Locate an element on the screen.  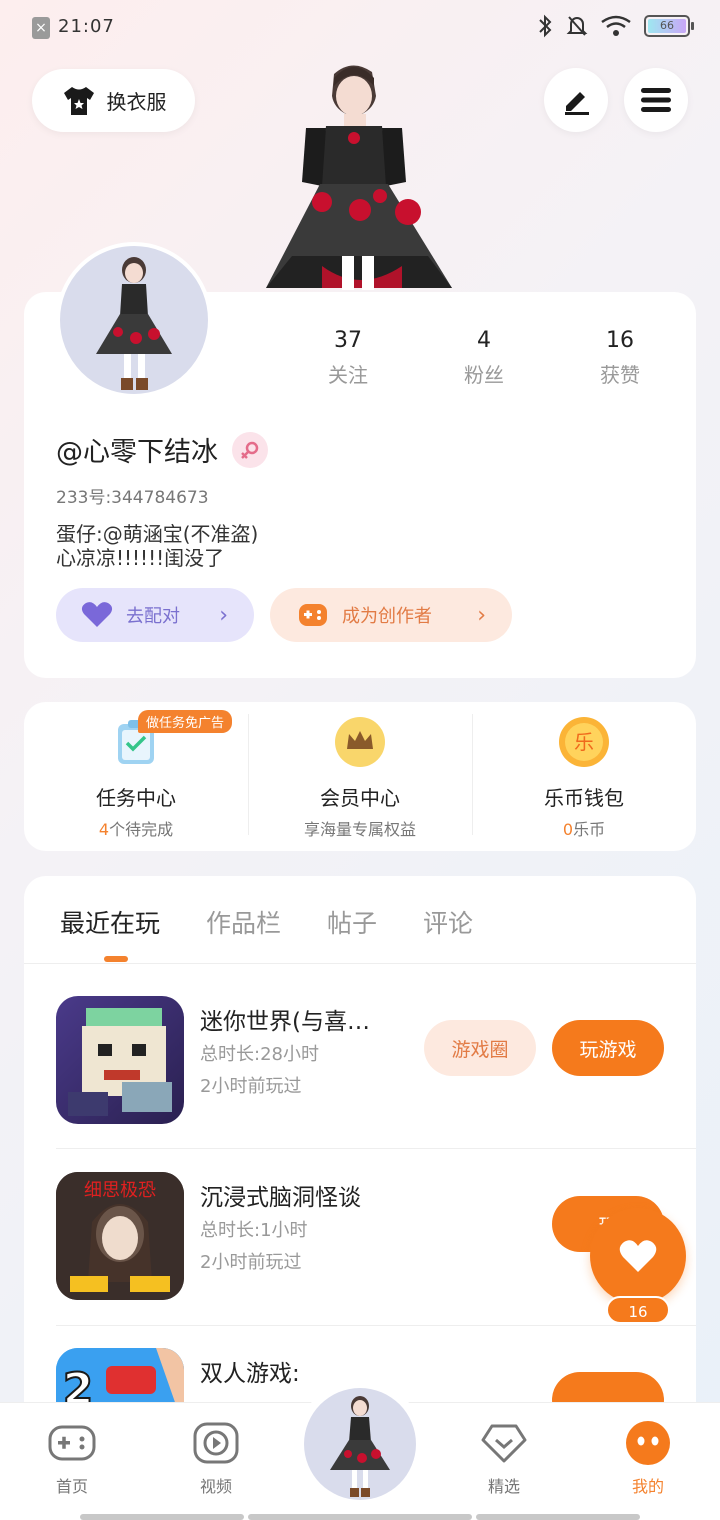
status-time: 21:07 is located at coordinates (86, 26).